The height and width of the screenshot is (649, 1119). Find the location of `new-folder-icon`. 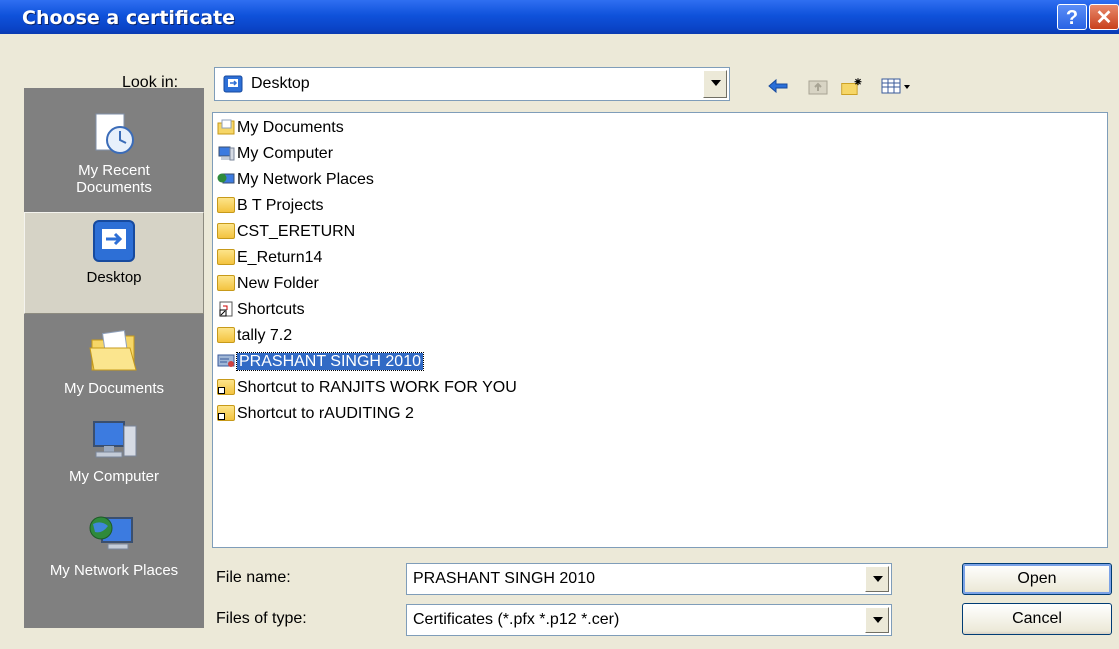

new-folder-icon is located at coordinates (852, 86).